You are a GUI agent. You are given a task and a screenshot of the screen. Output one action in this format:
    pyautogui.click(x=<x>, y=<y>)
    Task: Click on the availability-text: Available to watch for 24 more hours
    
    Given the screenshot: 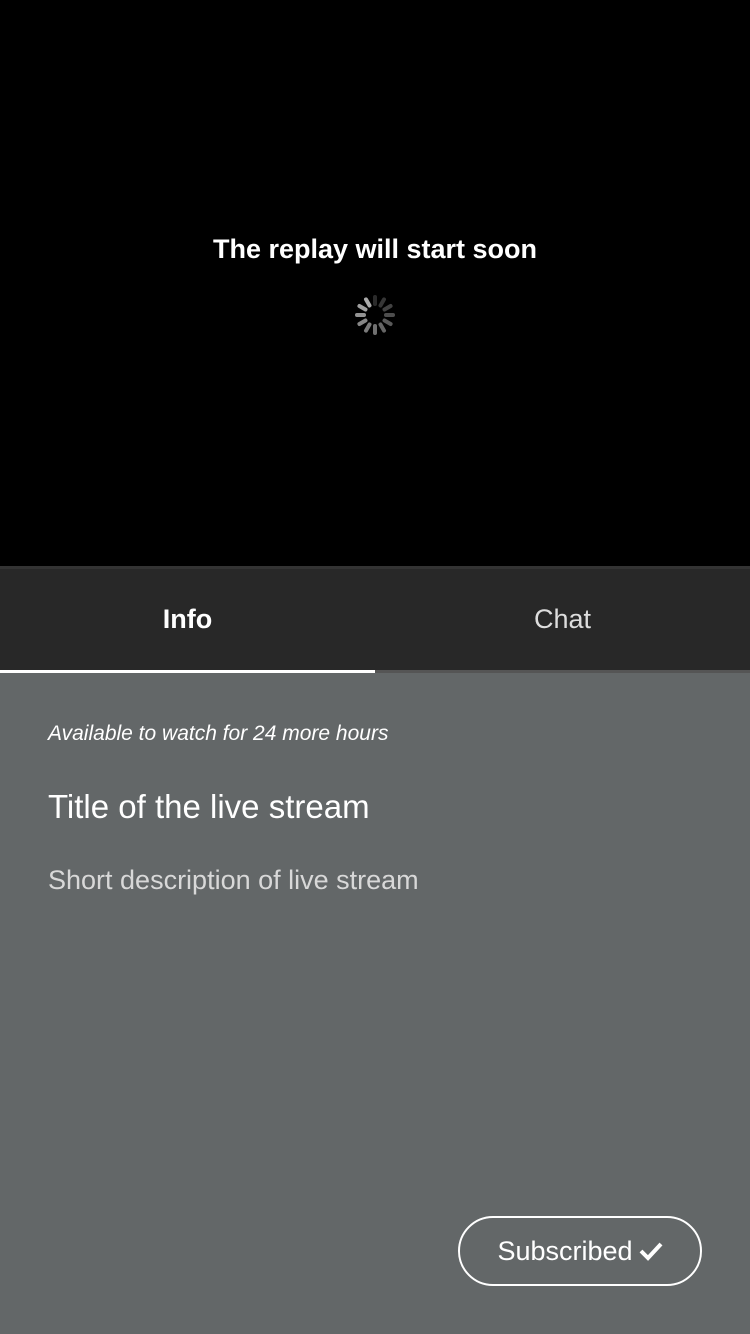 What is the action you would take?
    pyautogui.click(x=218, y=733)
    